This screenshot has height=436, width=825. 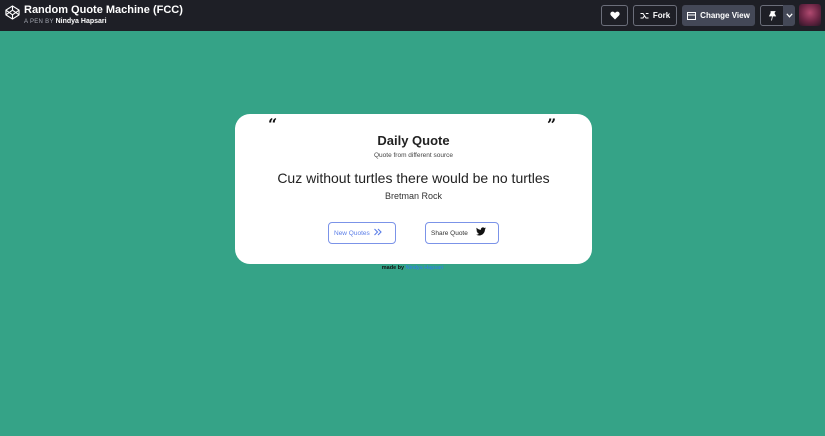 I want to click on made-by-footer: made by Nindya Hapsari, so click(x=412, y=268).